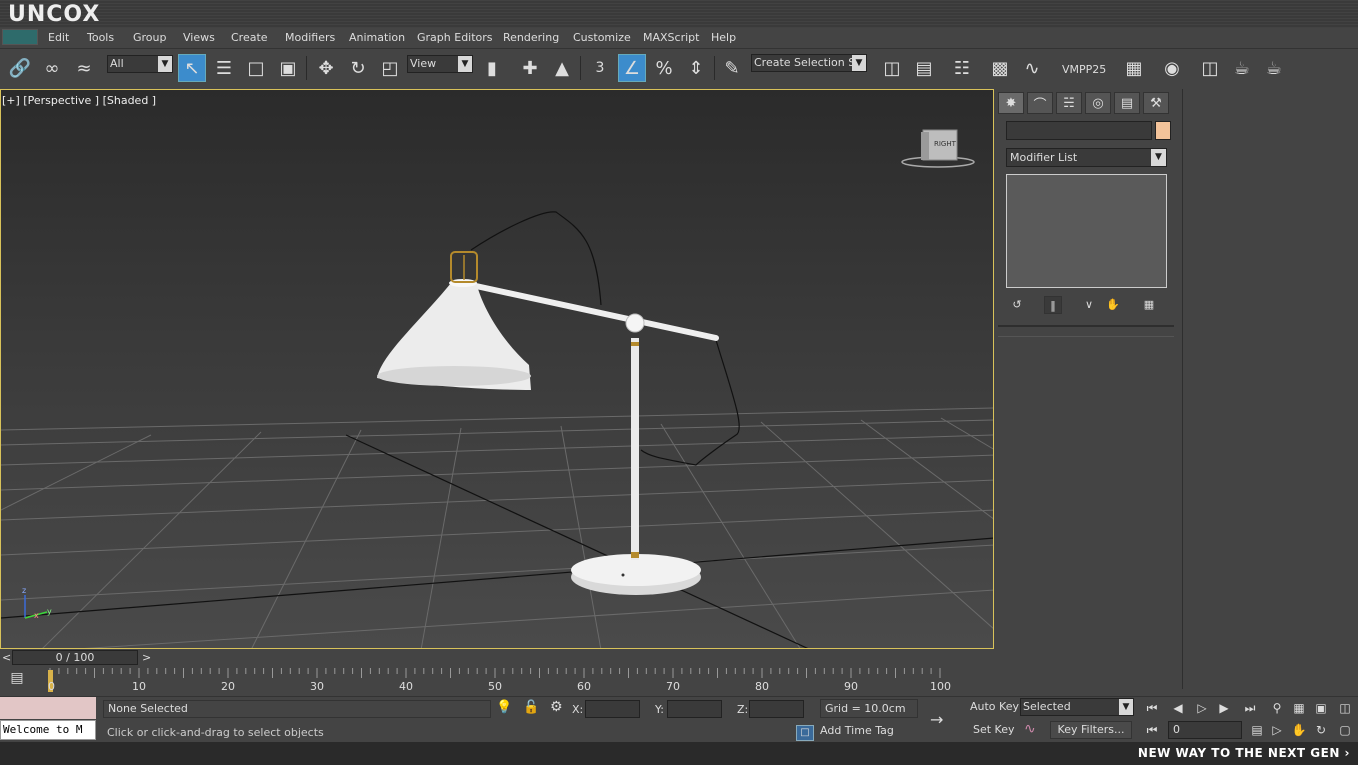 The height and width of the screenshot is (765, 1358). I want to click on object-color-swatch, so click(1163, 130).